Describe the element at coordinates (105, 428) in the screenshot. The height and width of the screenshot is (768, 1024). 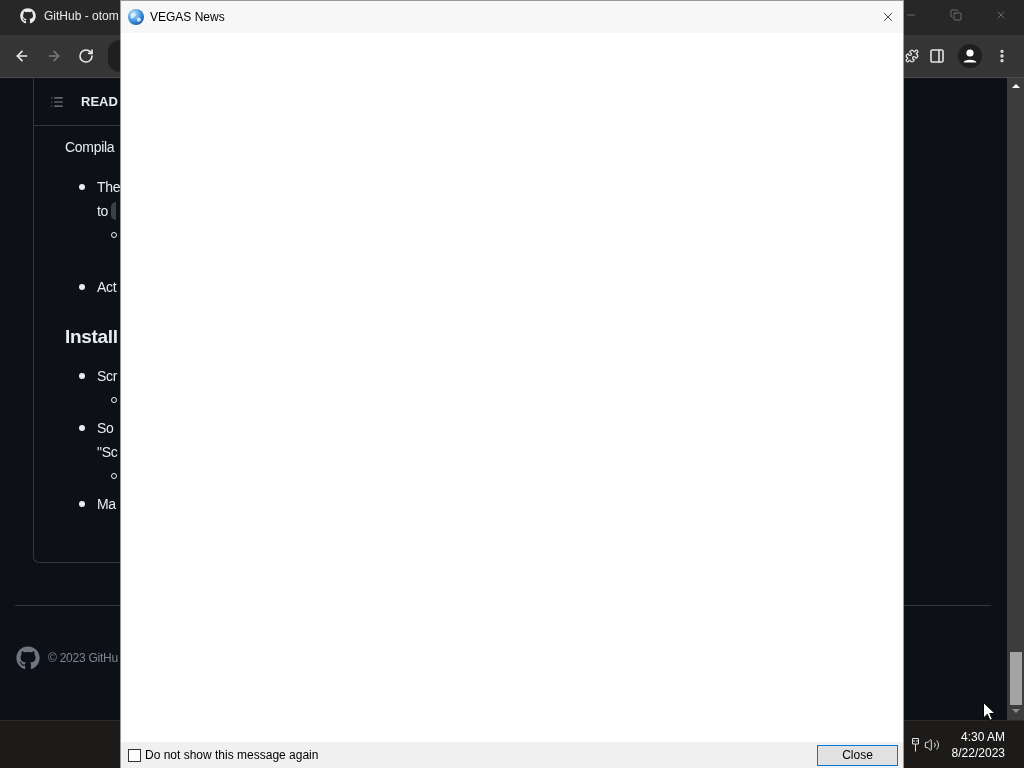
I see `list-item-text: So` at that location.